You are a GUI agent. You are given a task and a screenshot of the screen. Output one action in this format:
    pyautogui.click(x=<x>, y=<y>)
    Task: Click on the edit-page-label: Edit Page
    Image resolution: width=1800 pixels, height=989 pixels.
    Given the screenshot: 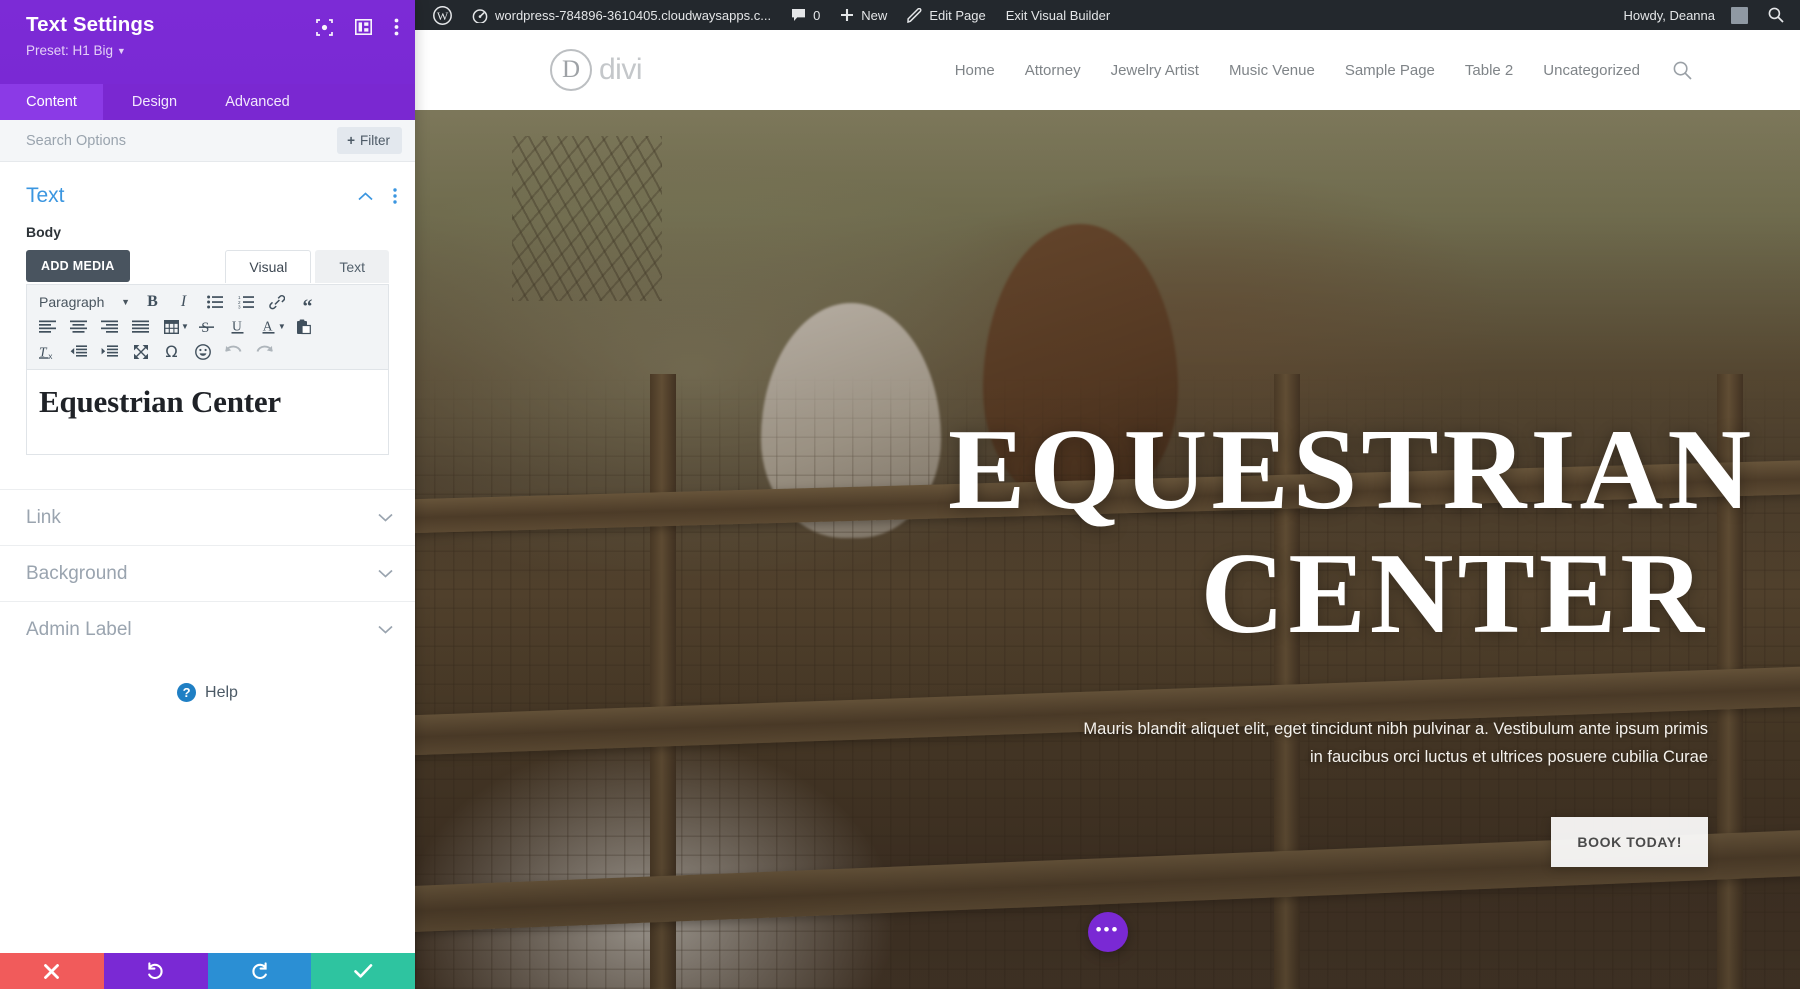 What is the action you would take?
    pyautogui.click(x=957, y=15)
    